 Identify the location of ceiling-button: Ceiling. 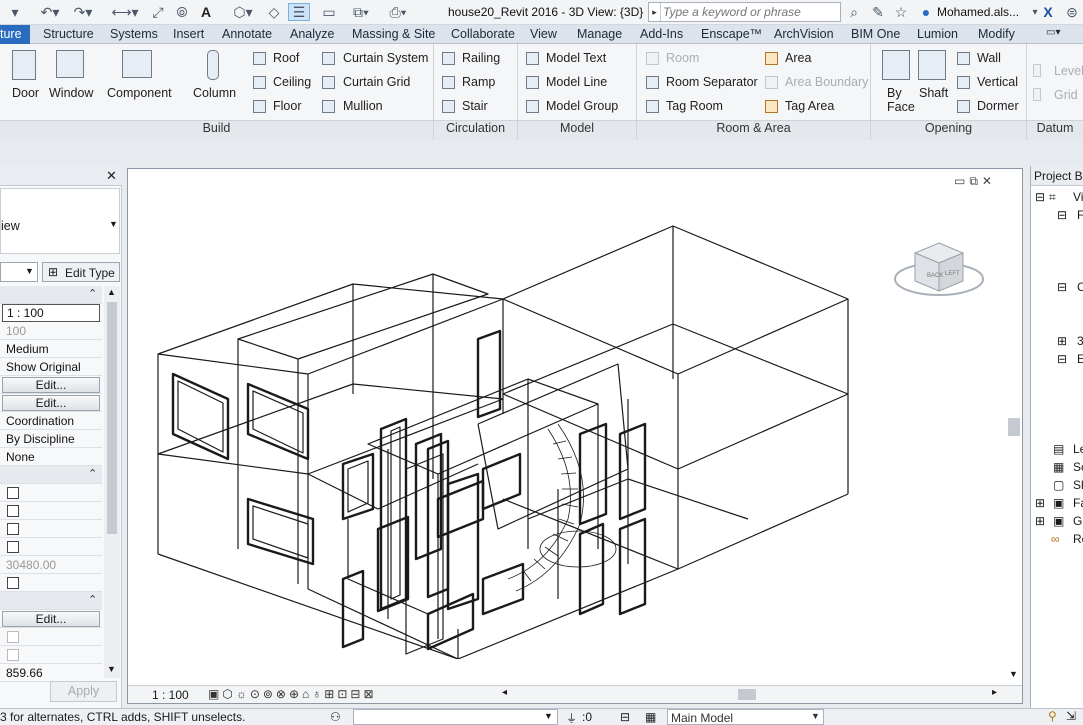
(292, 82).